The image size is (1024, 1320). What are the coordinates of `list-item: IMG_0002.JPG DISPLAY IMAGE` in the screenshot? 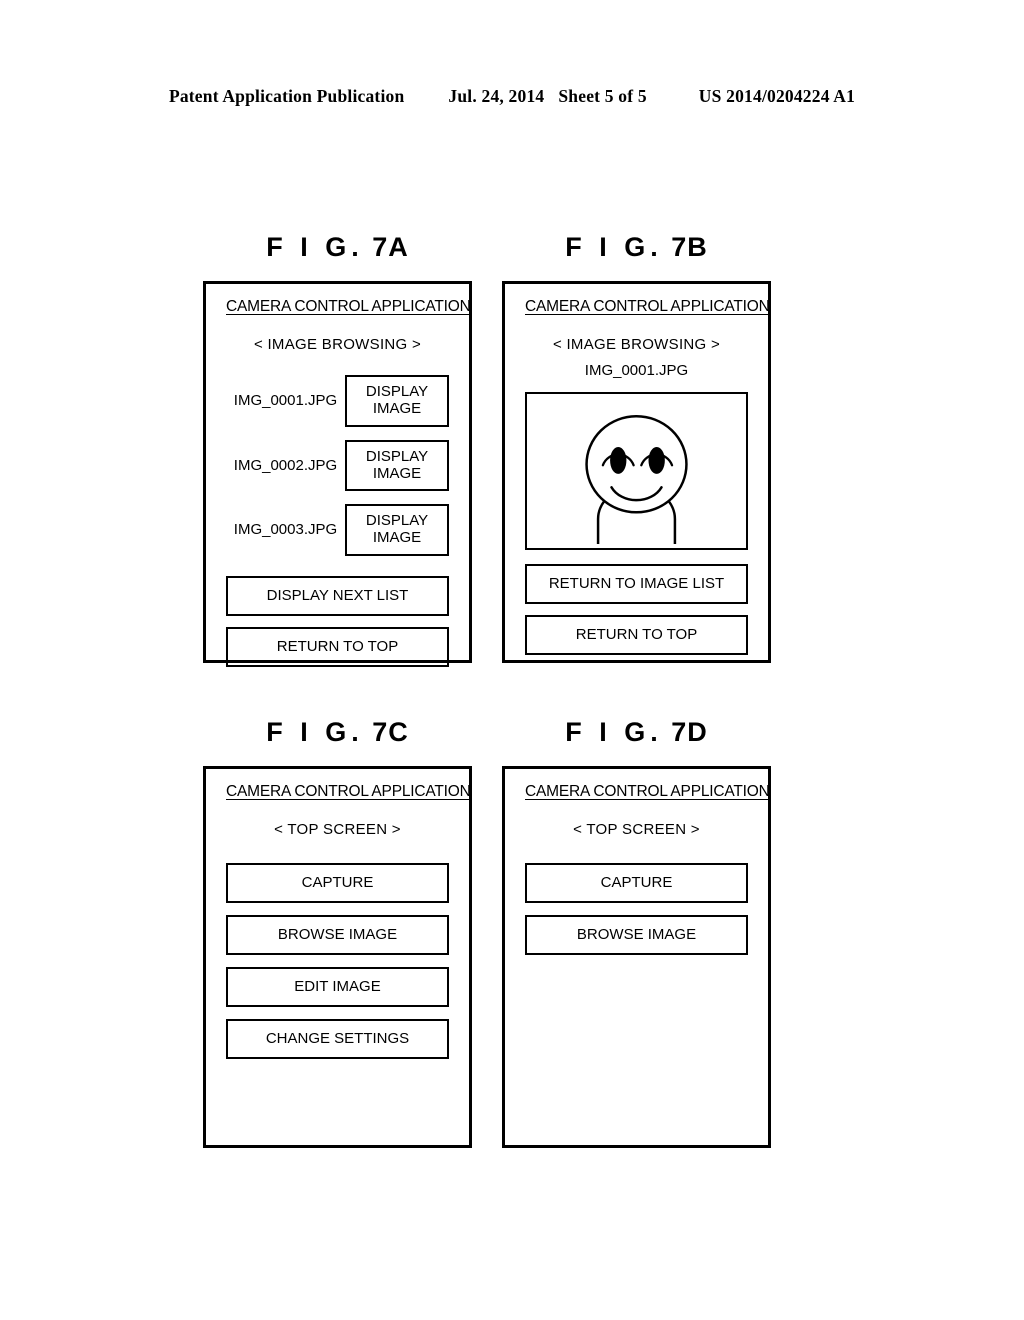 It's located at (337, 465).